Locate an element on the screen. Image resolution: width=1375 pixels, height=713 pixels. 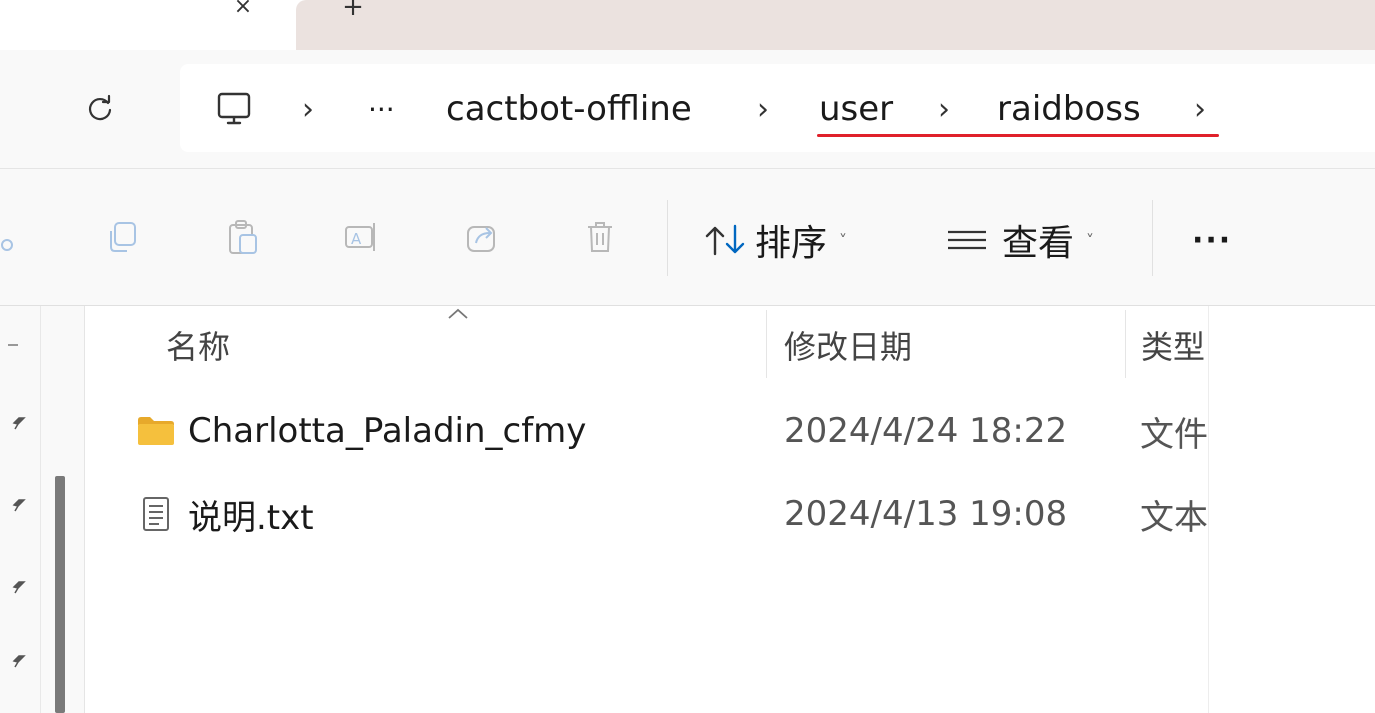
red-underline-annotation is located at coordinates (1018, 135).